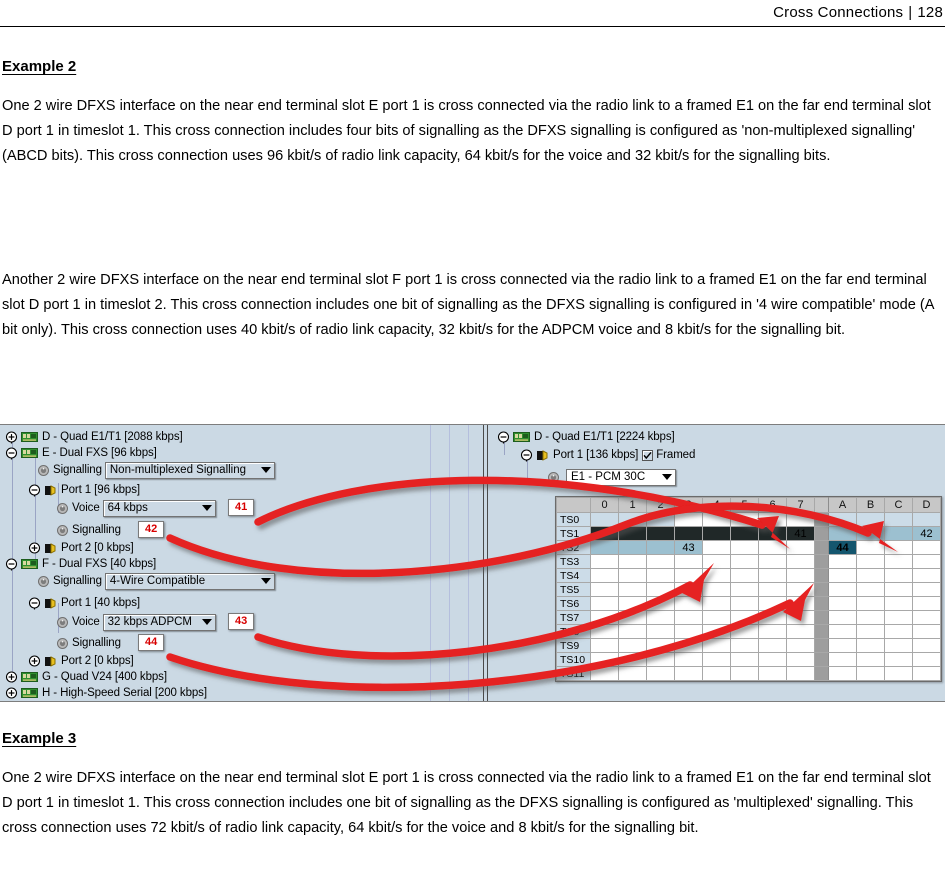  I want to click on tree-node-port2-f: Port 2 [0 kbps], so click(81, 661).